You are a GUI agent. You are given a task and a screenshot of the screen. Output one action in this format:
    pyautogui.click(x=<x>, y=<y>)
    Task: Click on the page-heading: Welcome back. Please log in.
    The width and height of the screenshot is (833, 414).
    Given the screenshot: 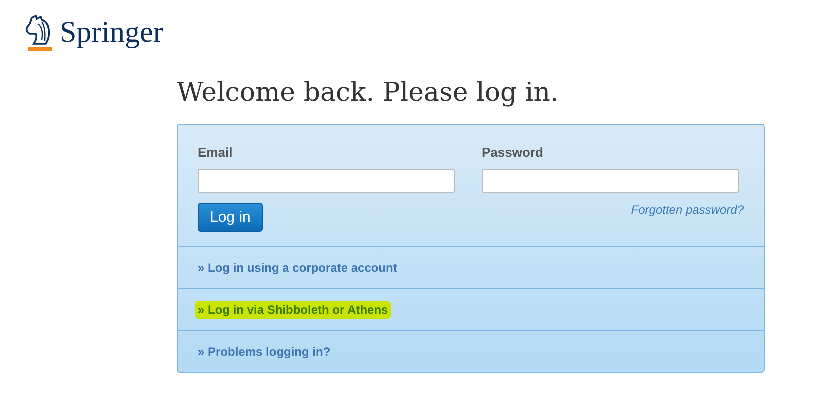 What is the action you would take?
    pyautogui.click(x=368, y=93)
    